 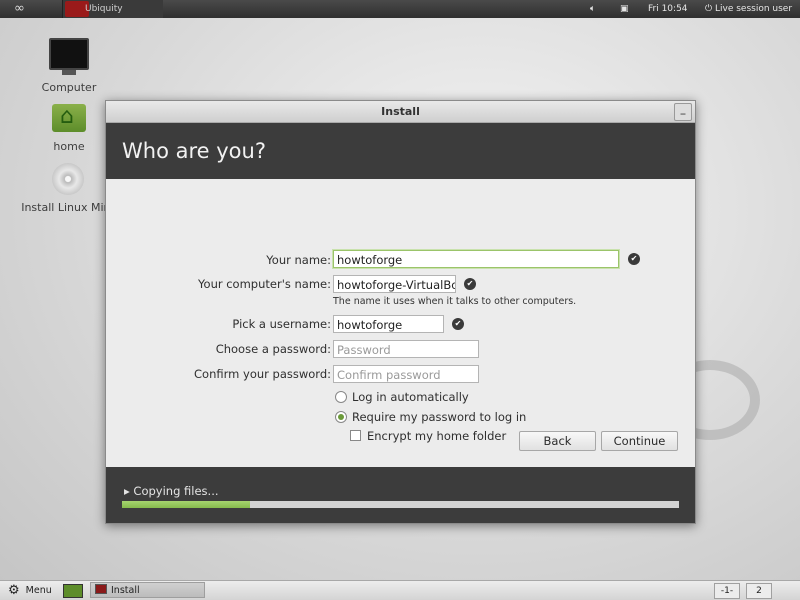 I want to click on desktop-icon-computer: Computer, so click(x=69, y=66).